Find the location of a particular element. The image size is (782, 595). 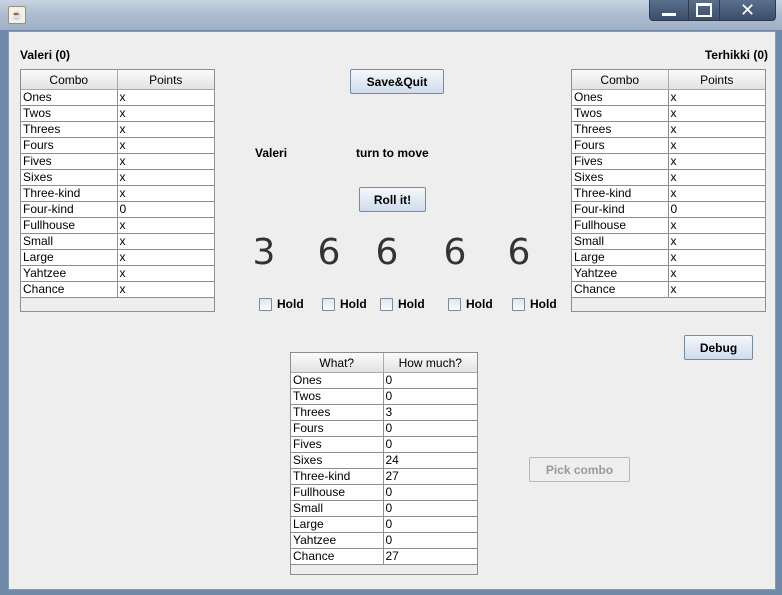

window-titlebar: ☕ ✕ is located at coordinates (391, 15).